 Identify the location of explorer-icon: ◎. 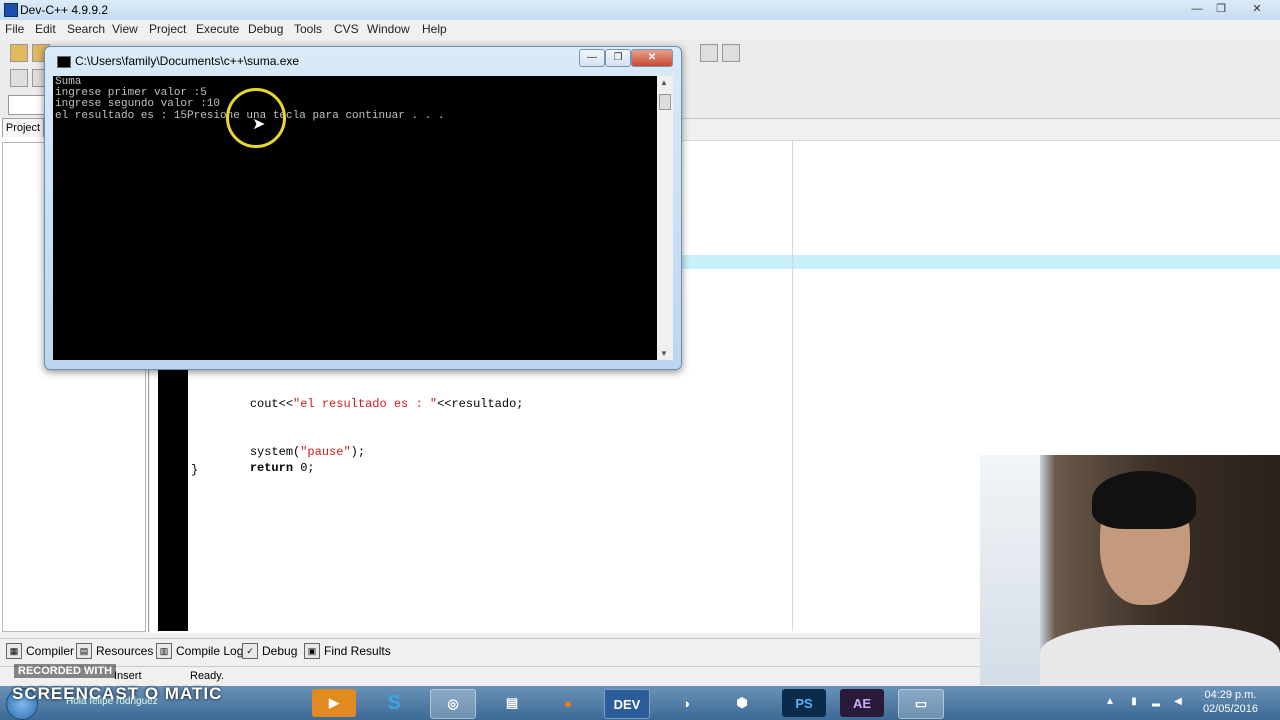
(453, 704).